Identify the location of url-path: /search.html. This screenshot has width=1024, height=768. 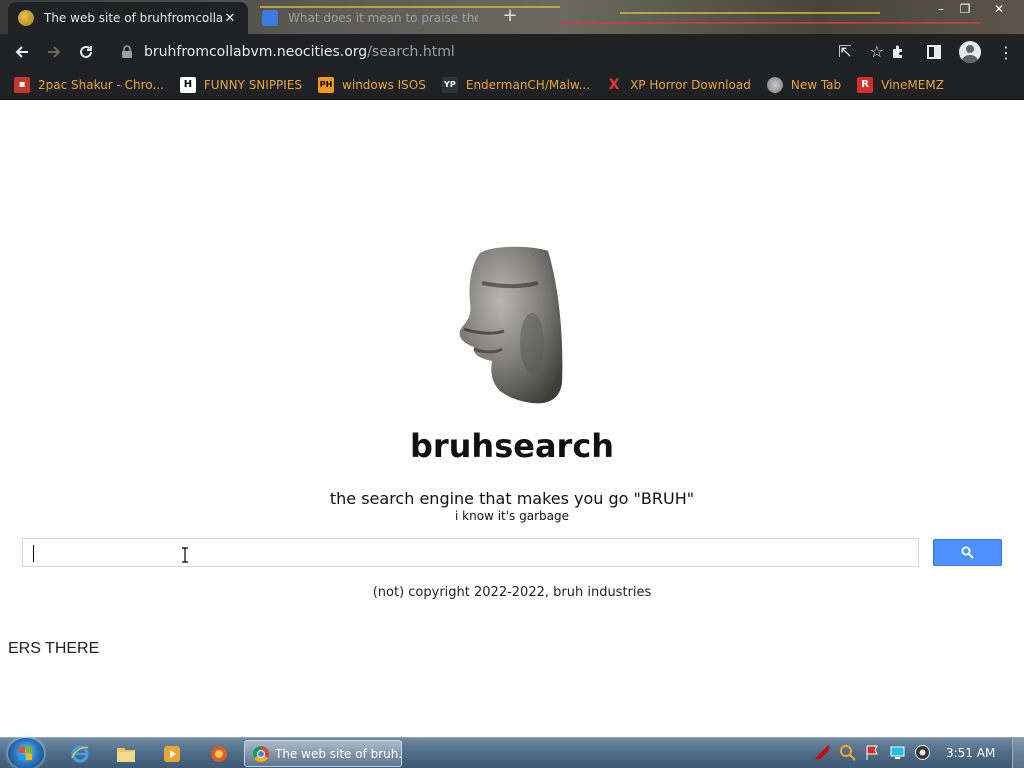
(411, 52).